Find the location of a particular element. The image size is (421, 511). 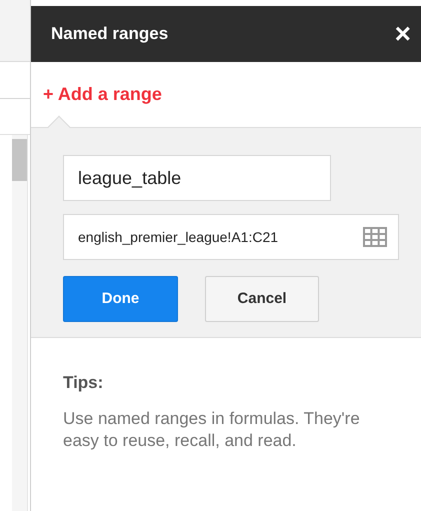

range-field: english_premier_league!A1:C21 is located at coordinates (231, 237).